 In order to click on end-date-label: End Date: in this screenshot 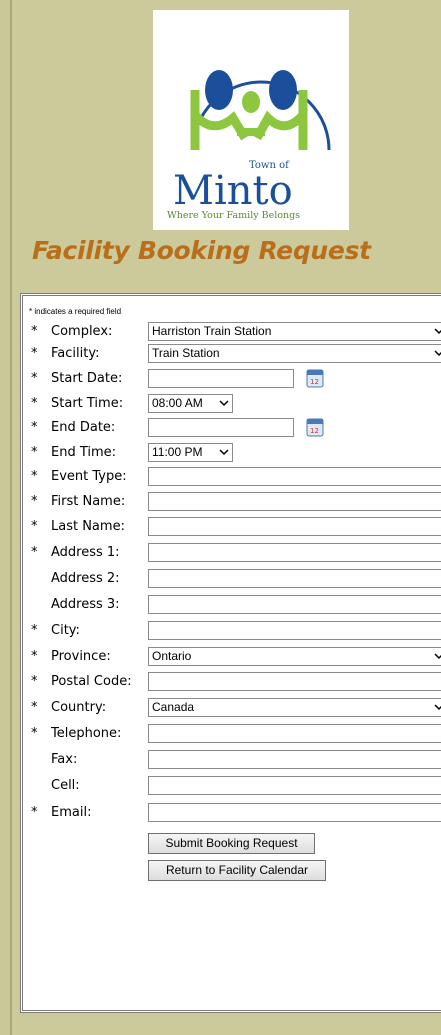, I will do `click(83, 427)`.